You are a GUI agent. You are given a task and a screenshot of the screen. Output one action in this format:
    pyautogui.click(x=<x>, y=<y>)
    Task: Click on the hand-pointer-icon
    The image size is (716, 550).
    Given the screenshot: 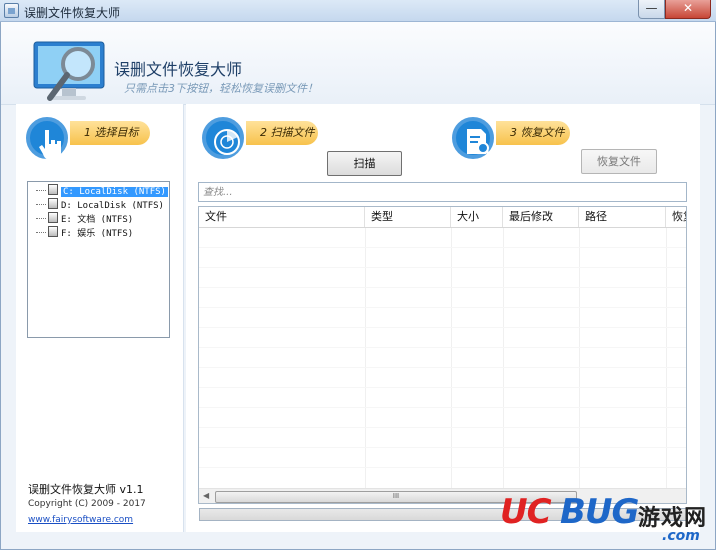 What is the action you would take?
    pyautogui.click(x=50, y=145)
    